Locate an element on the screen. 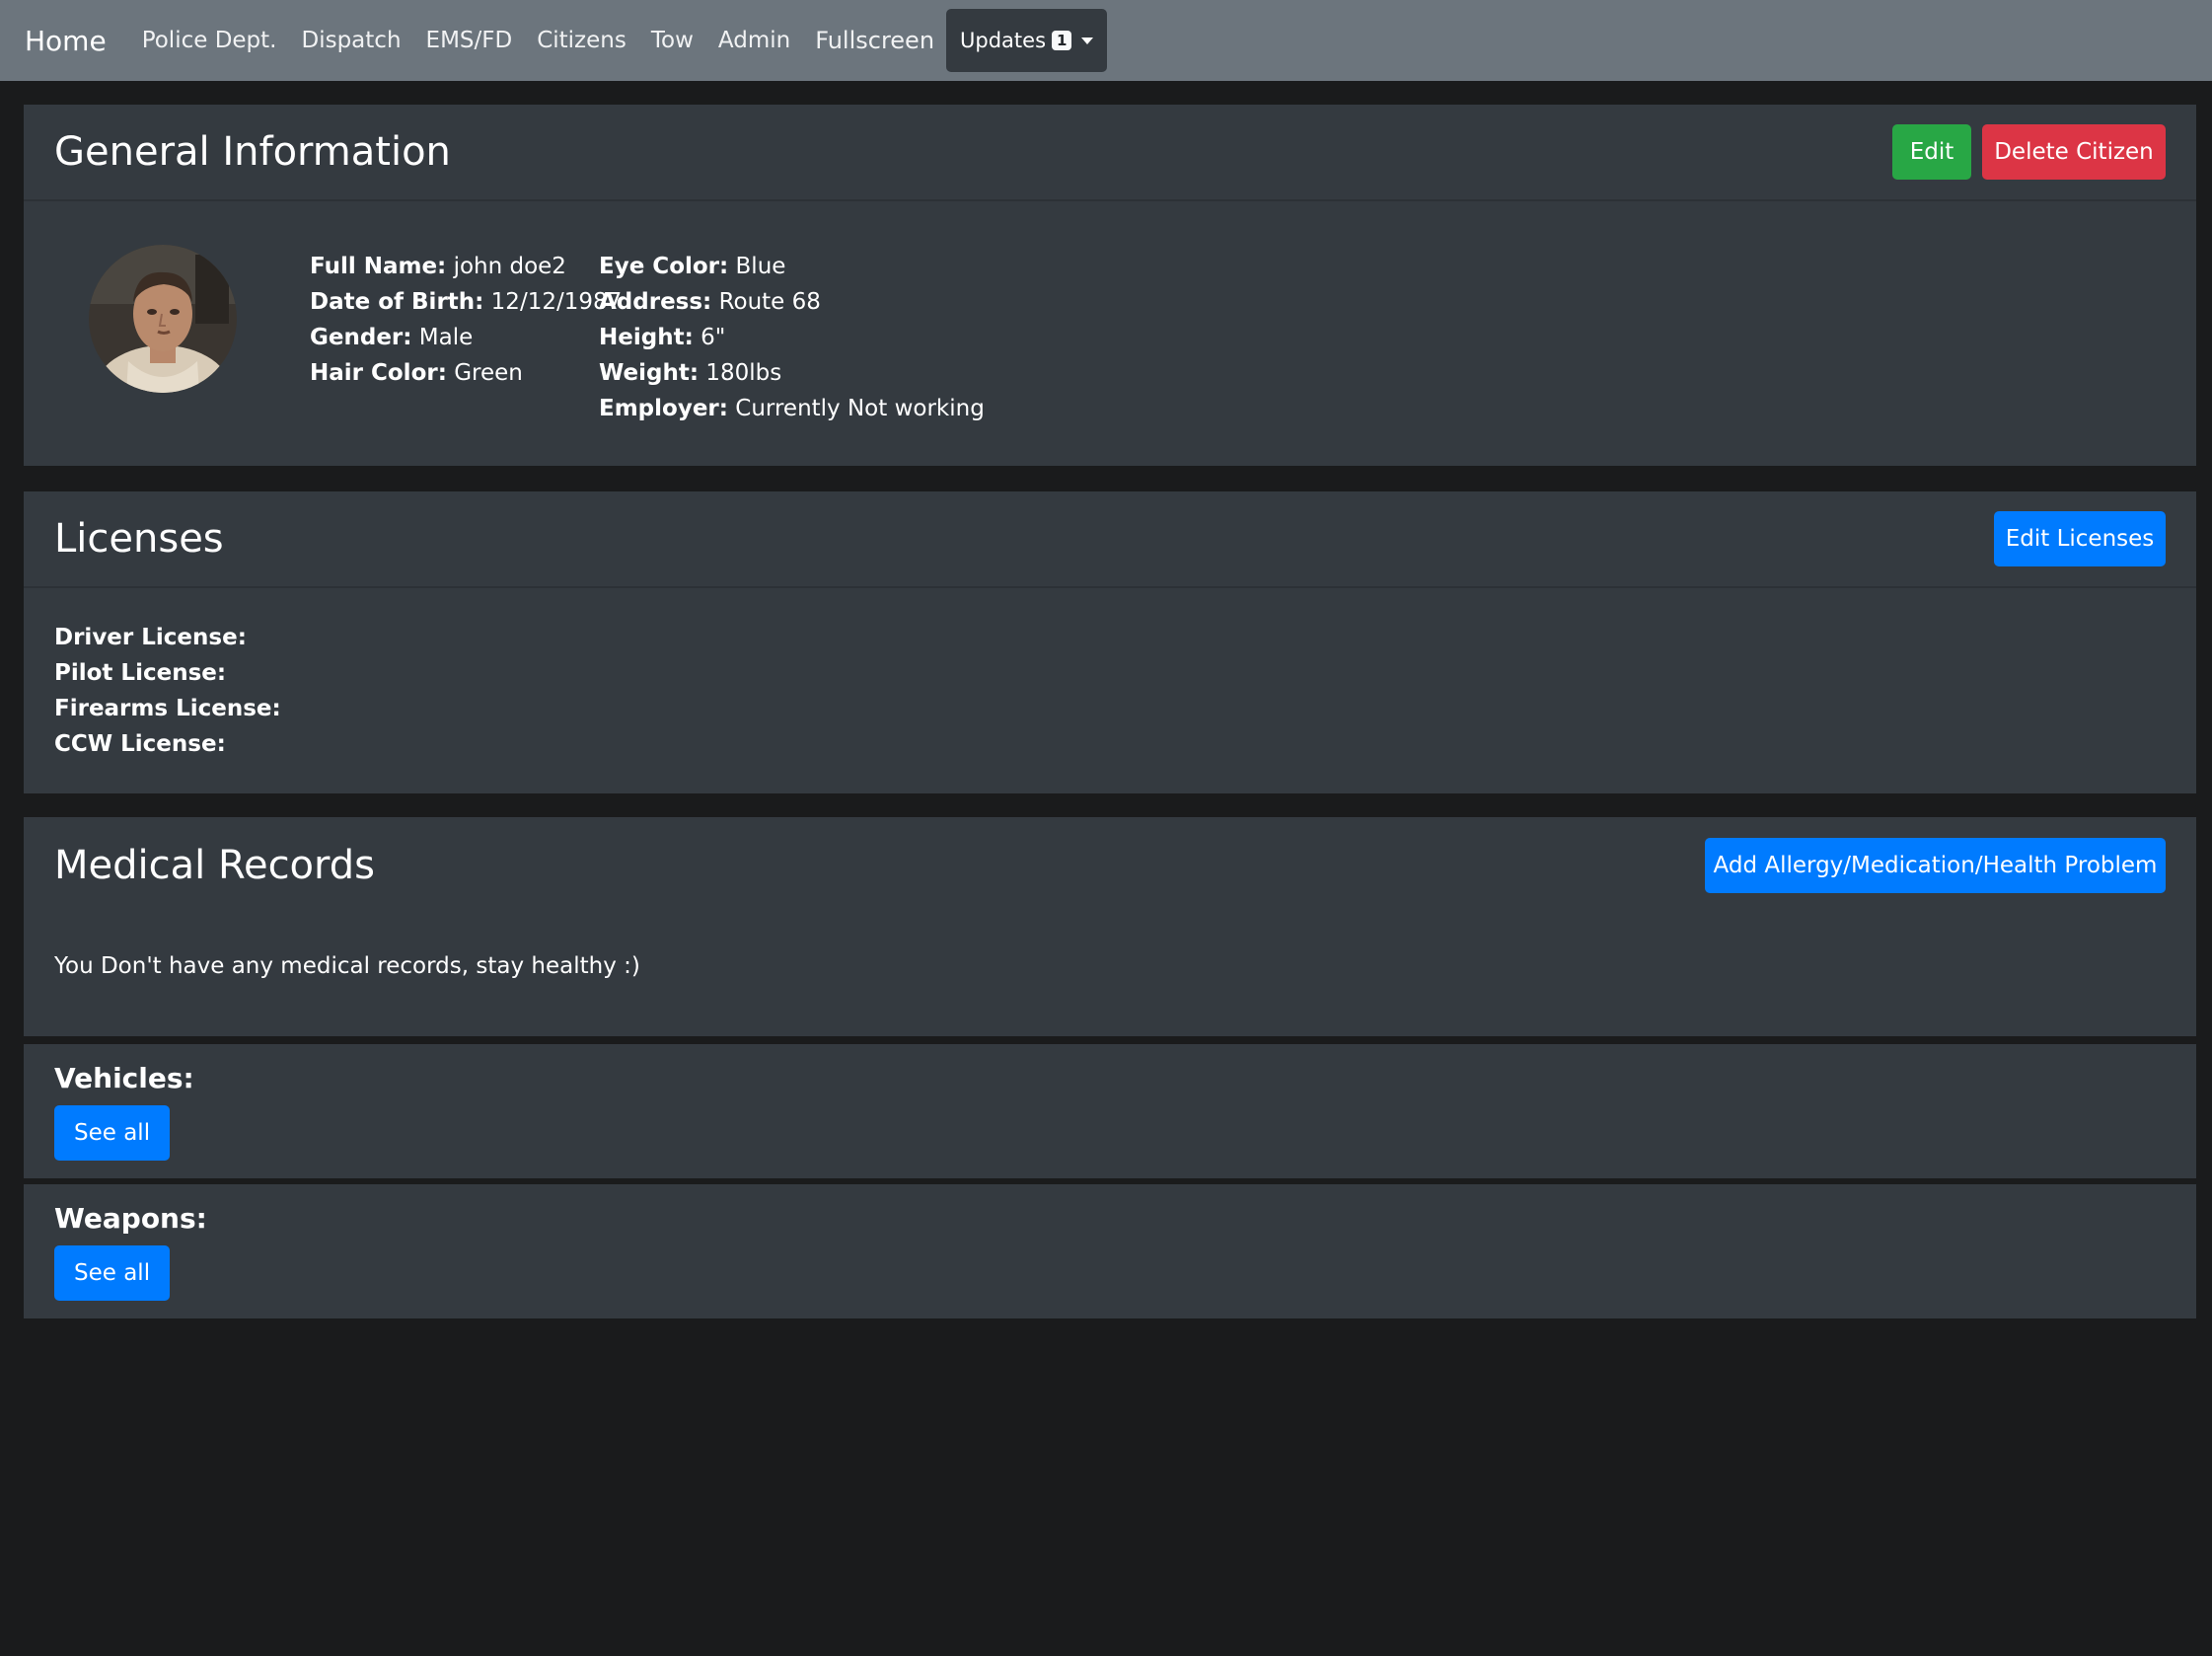  weight-value: 180lbs is located at coordinates (743, 373).